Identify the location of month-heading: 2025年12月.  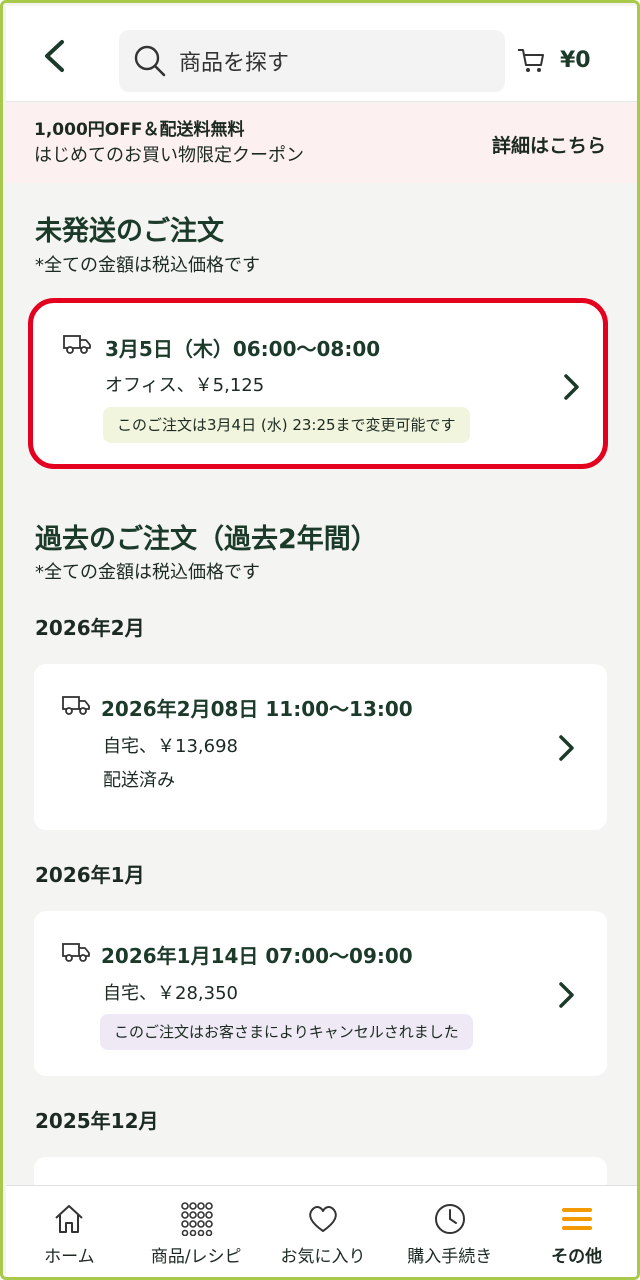
(97, 1121).